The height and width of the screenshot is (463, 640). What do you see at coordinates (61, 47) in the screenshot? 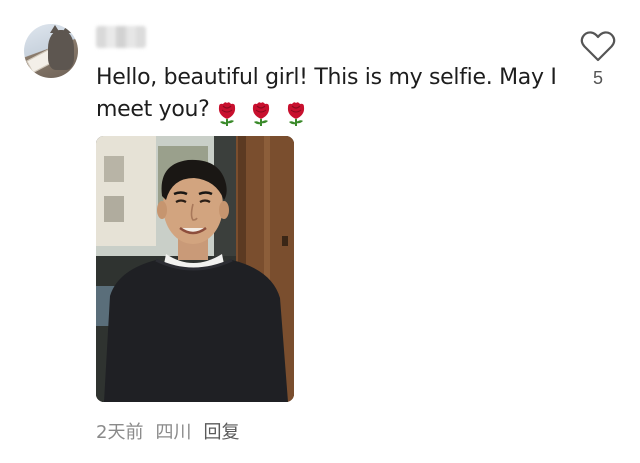
I see `avatar-cat` at bounding box center [61, 47].